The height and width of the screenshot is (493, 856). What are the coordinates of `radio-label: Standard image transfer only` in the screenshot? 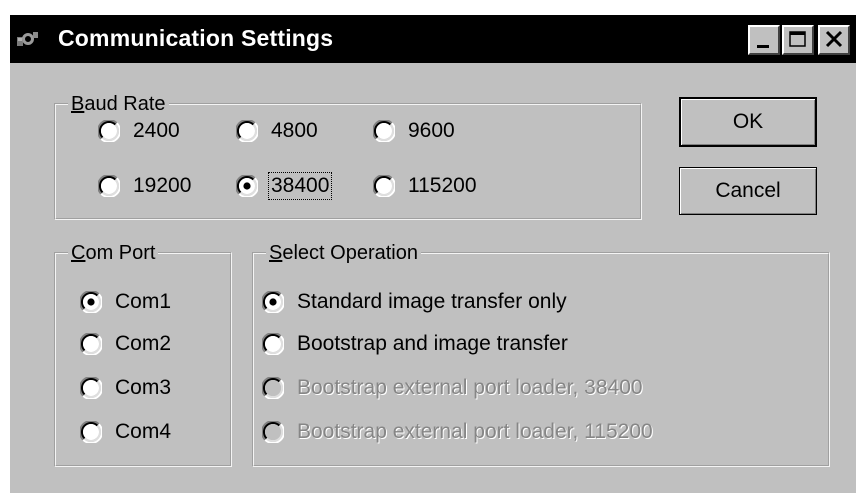 It's located at (432, 301).